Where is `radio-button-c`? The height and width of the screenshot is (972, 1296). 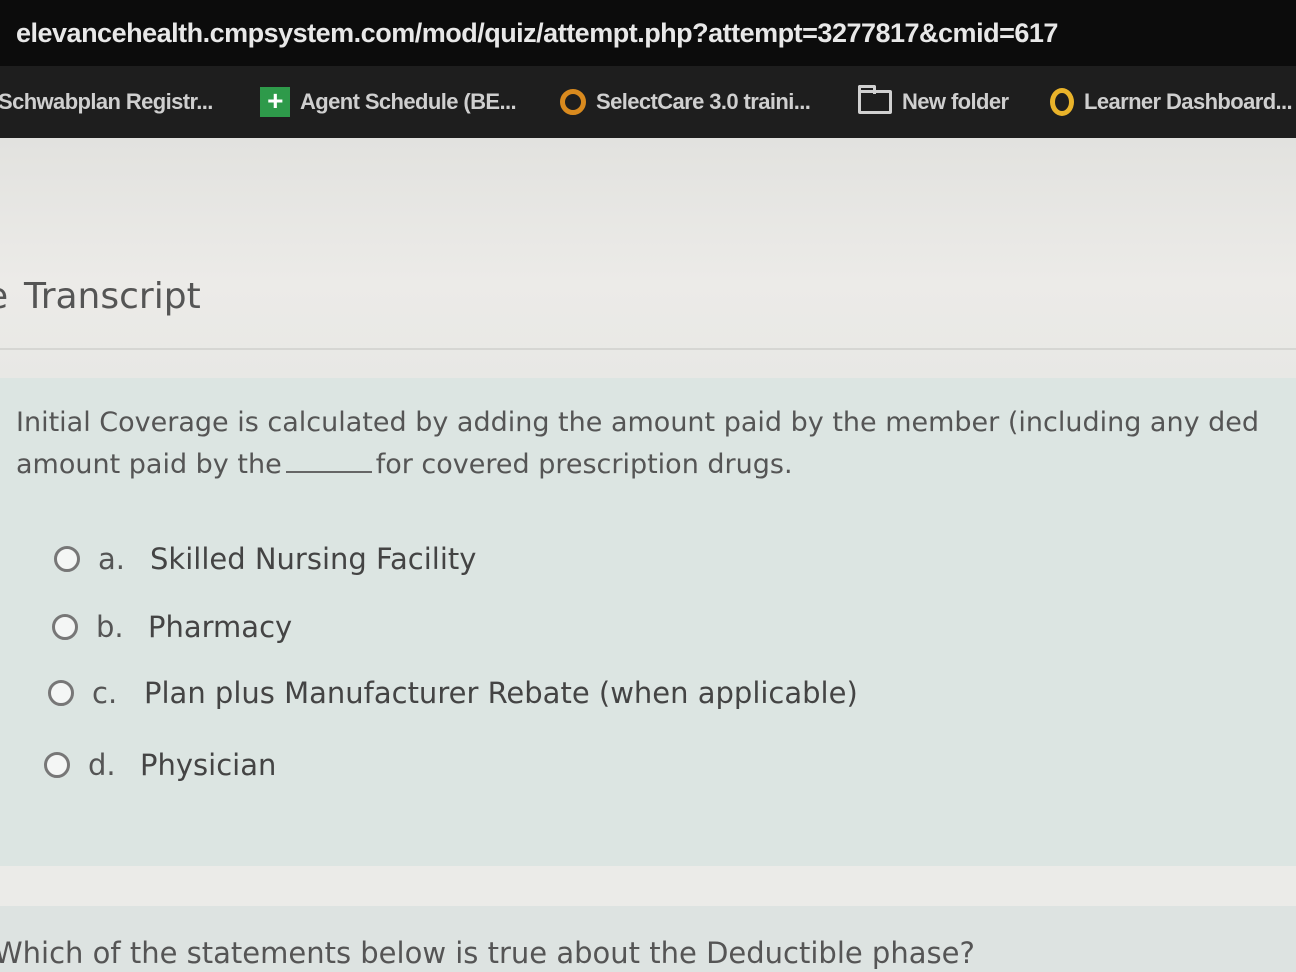 radio-button-c is located at coordinates (61, 693).